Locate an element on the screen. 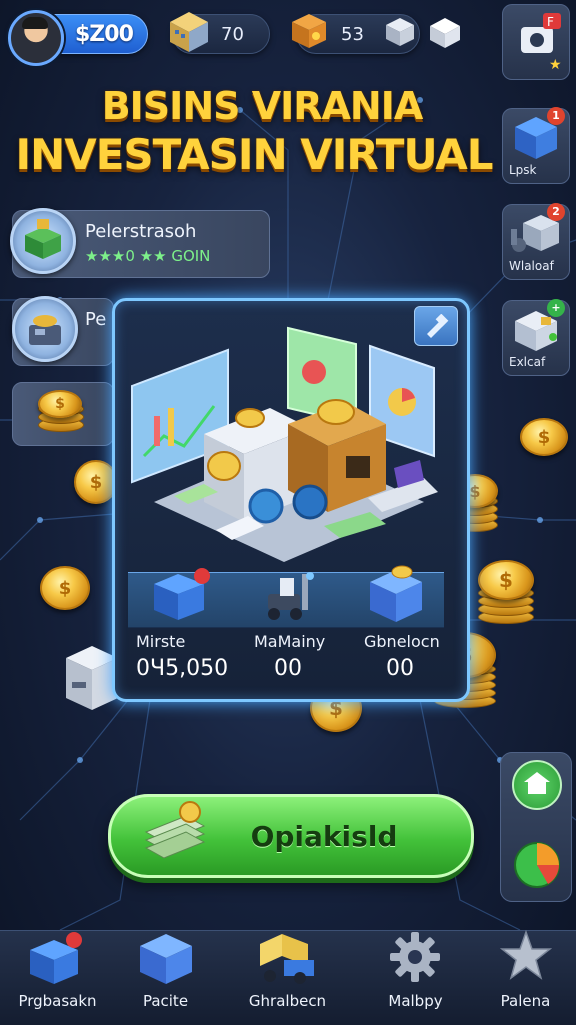 The height and width of the screenshot is (1025, 576). forklift-icon is located at coordinates (291, 596).